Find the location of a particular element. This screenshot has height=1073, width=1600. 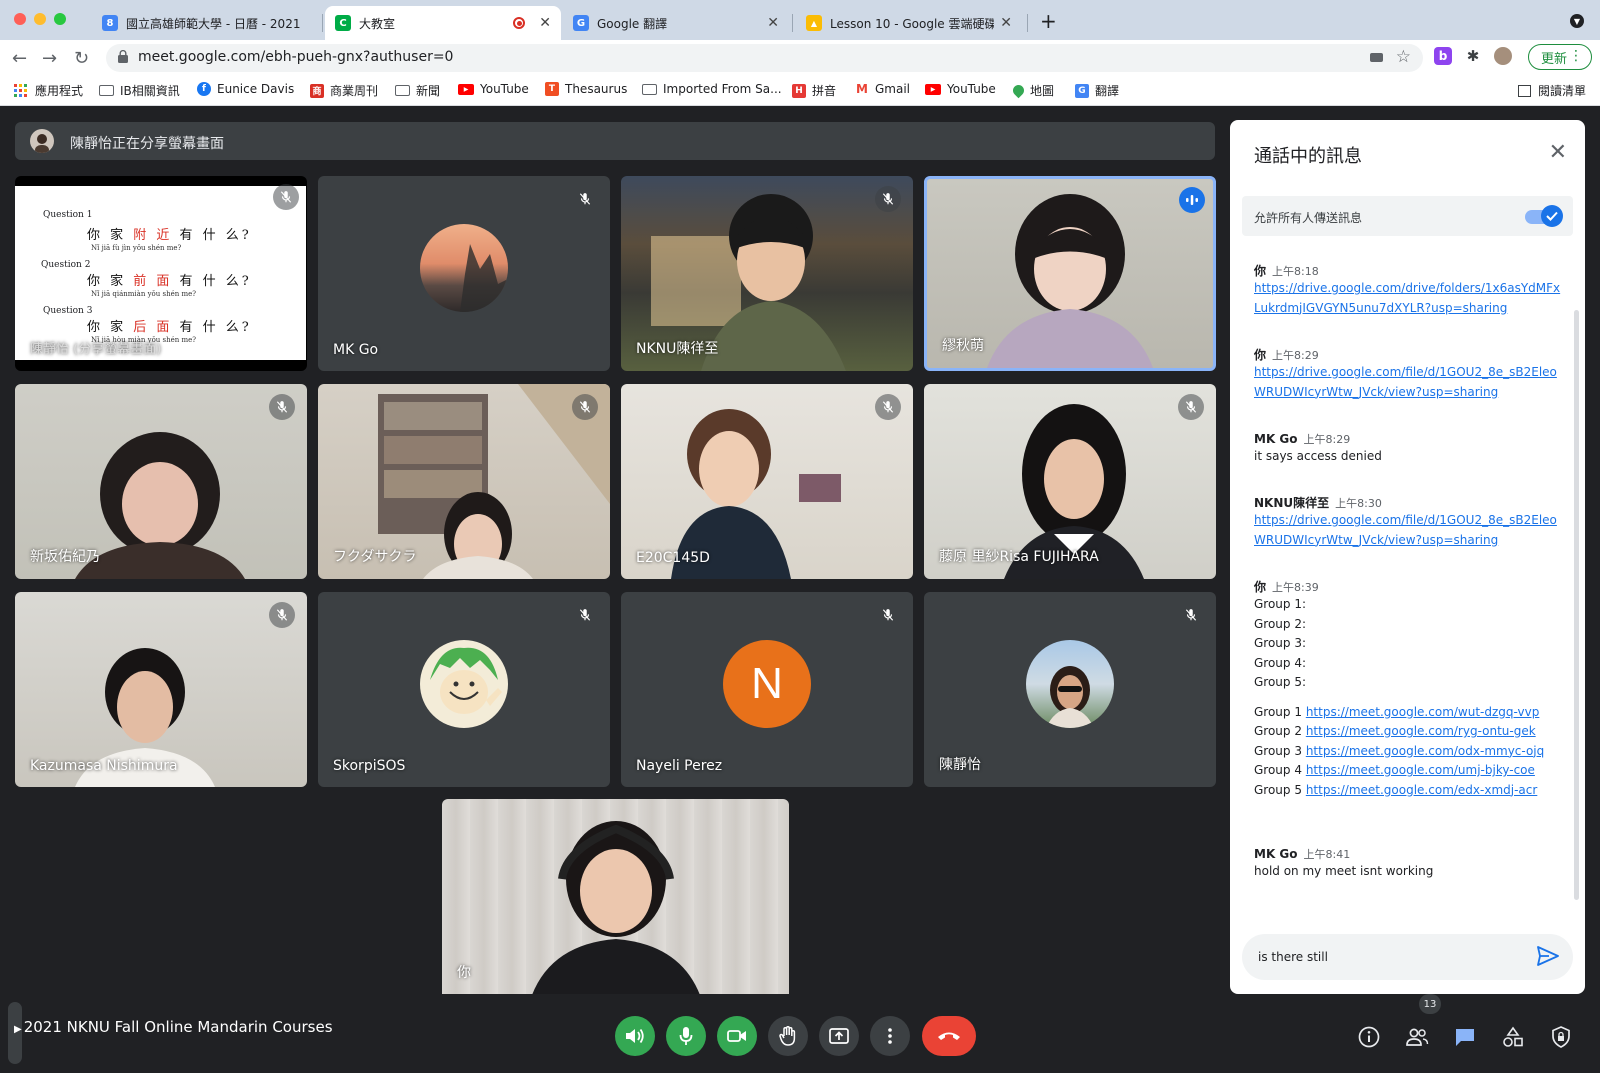

message-text: Group 1: is located at coordinates (1280, 604).